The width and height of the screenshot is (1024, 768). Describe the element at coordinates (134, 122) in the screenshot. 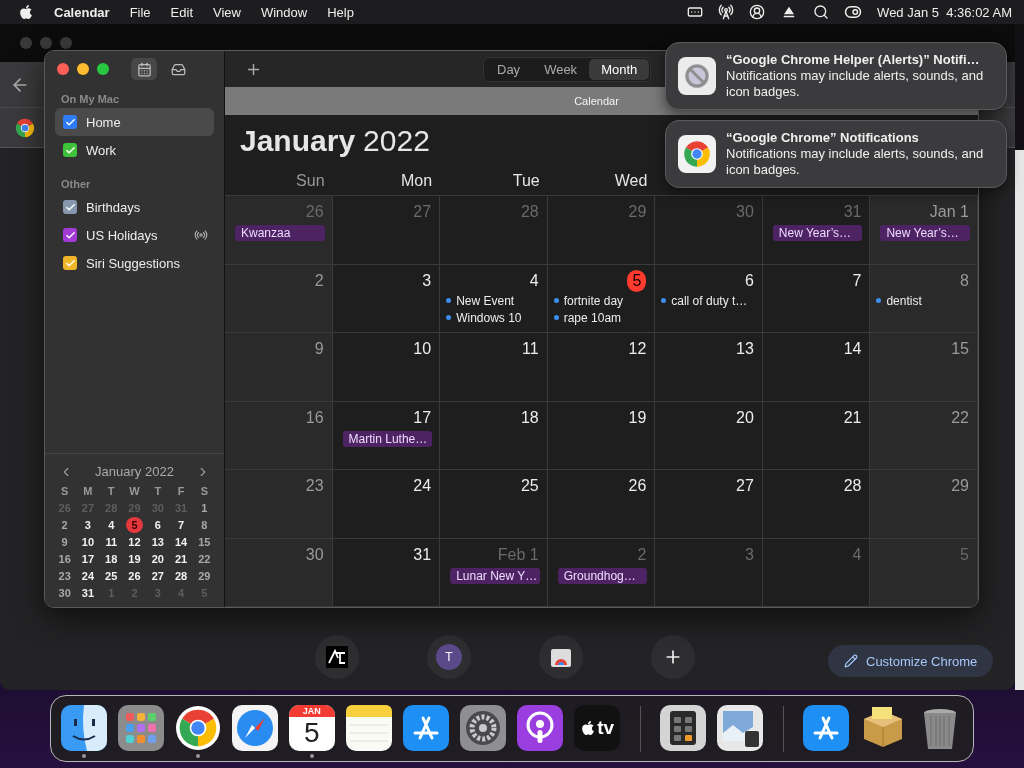

I see `calendar-item: Home` at that location.